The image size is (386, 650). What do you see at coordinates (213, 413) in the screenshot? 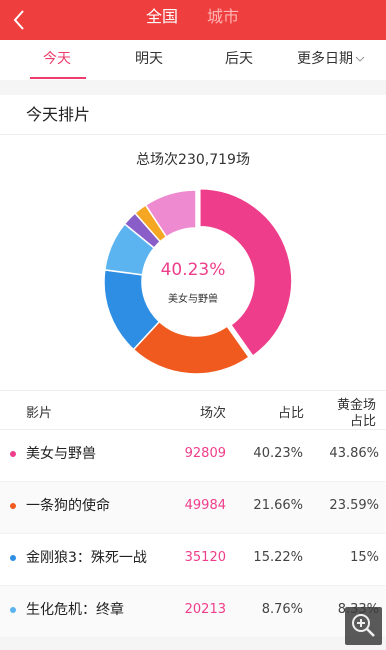
I see `header-sessions: 场次` at bounding box center [213, 413].